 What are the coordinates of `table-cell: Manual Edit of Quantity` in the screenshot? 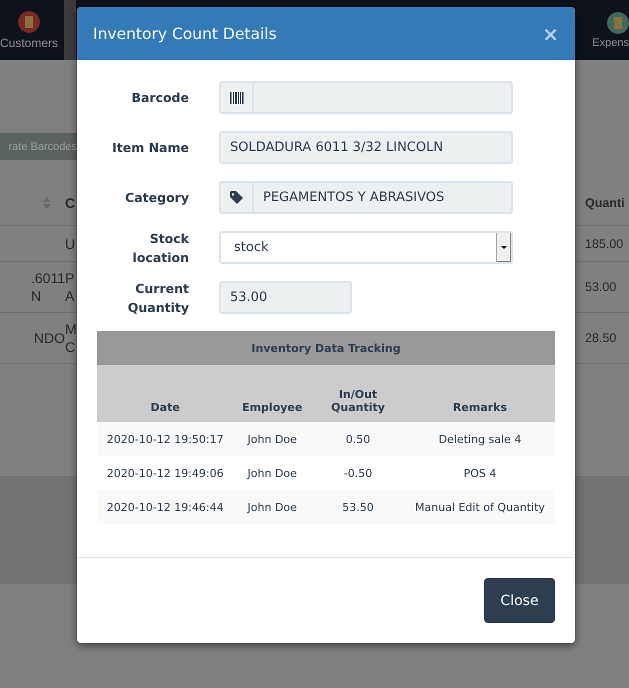 It's located at (479, 507).